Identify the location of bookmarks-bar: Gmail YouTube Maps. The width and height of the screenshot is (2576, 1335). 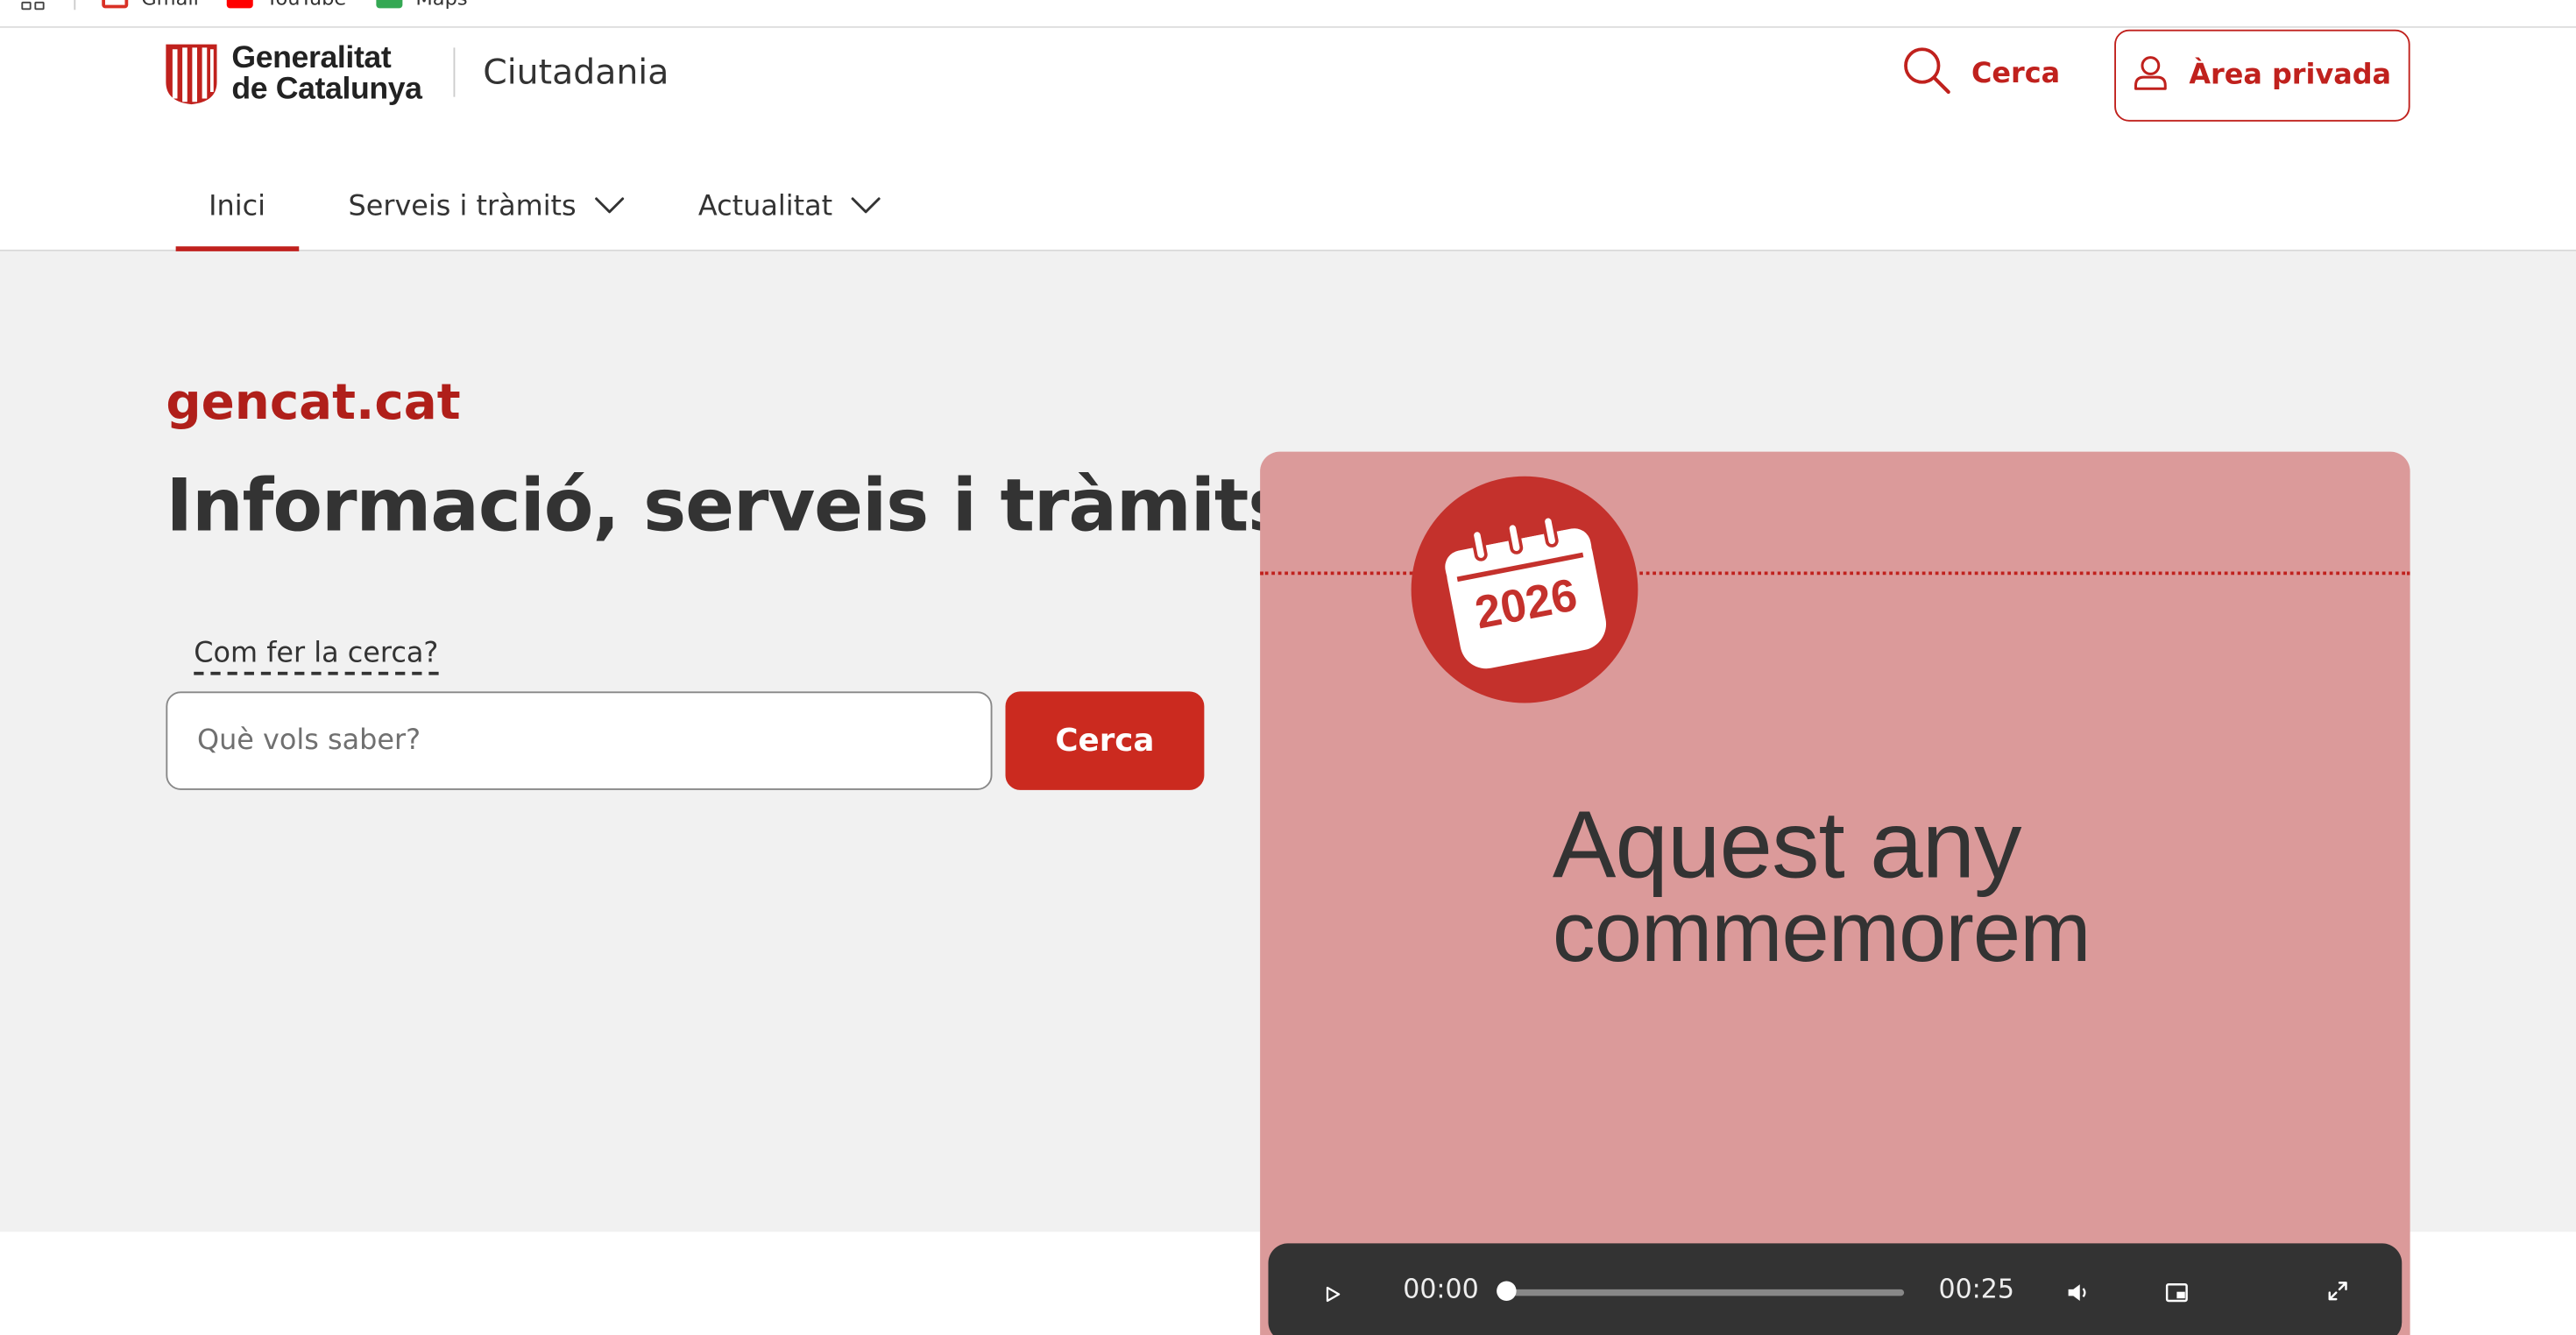
(1288, 14).